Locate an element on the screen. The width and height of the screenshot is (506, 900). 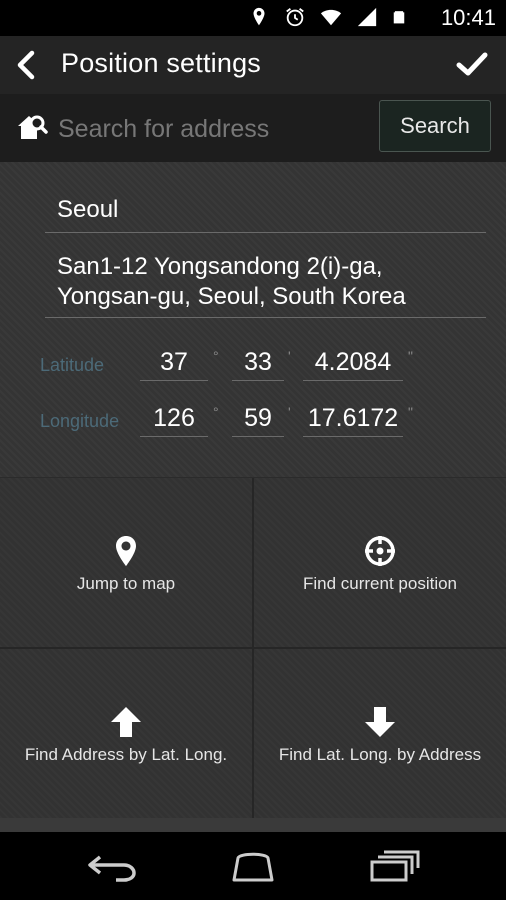
grid-horizontal-divider is located at coordinates (253, 648).